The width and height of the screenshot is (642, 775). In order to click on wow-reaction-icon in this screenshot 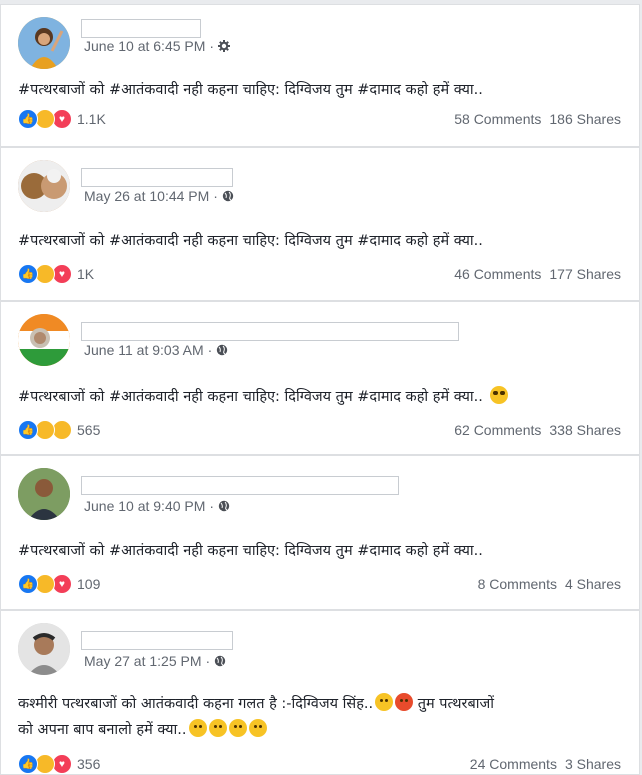, I will do `click(62, 430)`.